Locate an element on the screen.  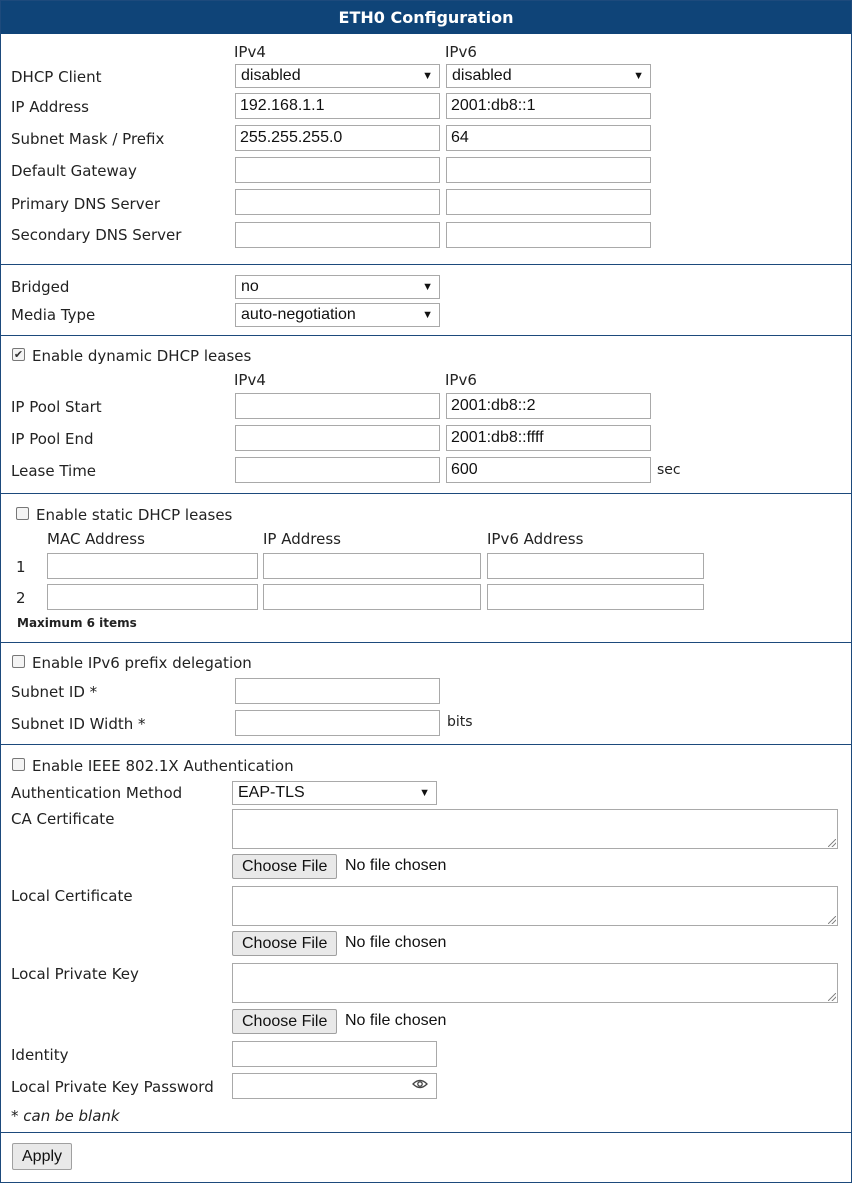
lease-time-ipv6-input: 600 is located at coordinates (548, 470).